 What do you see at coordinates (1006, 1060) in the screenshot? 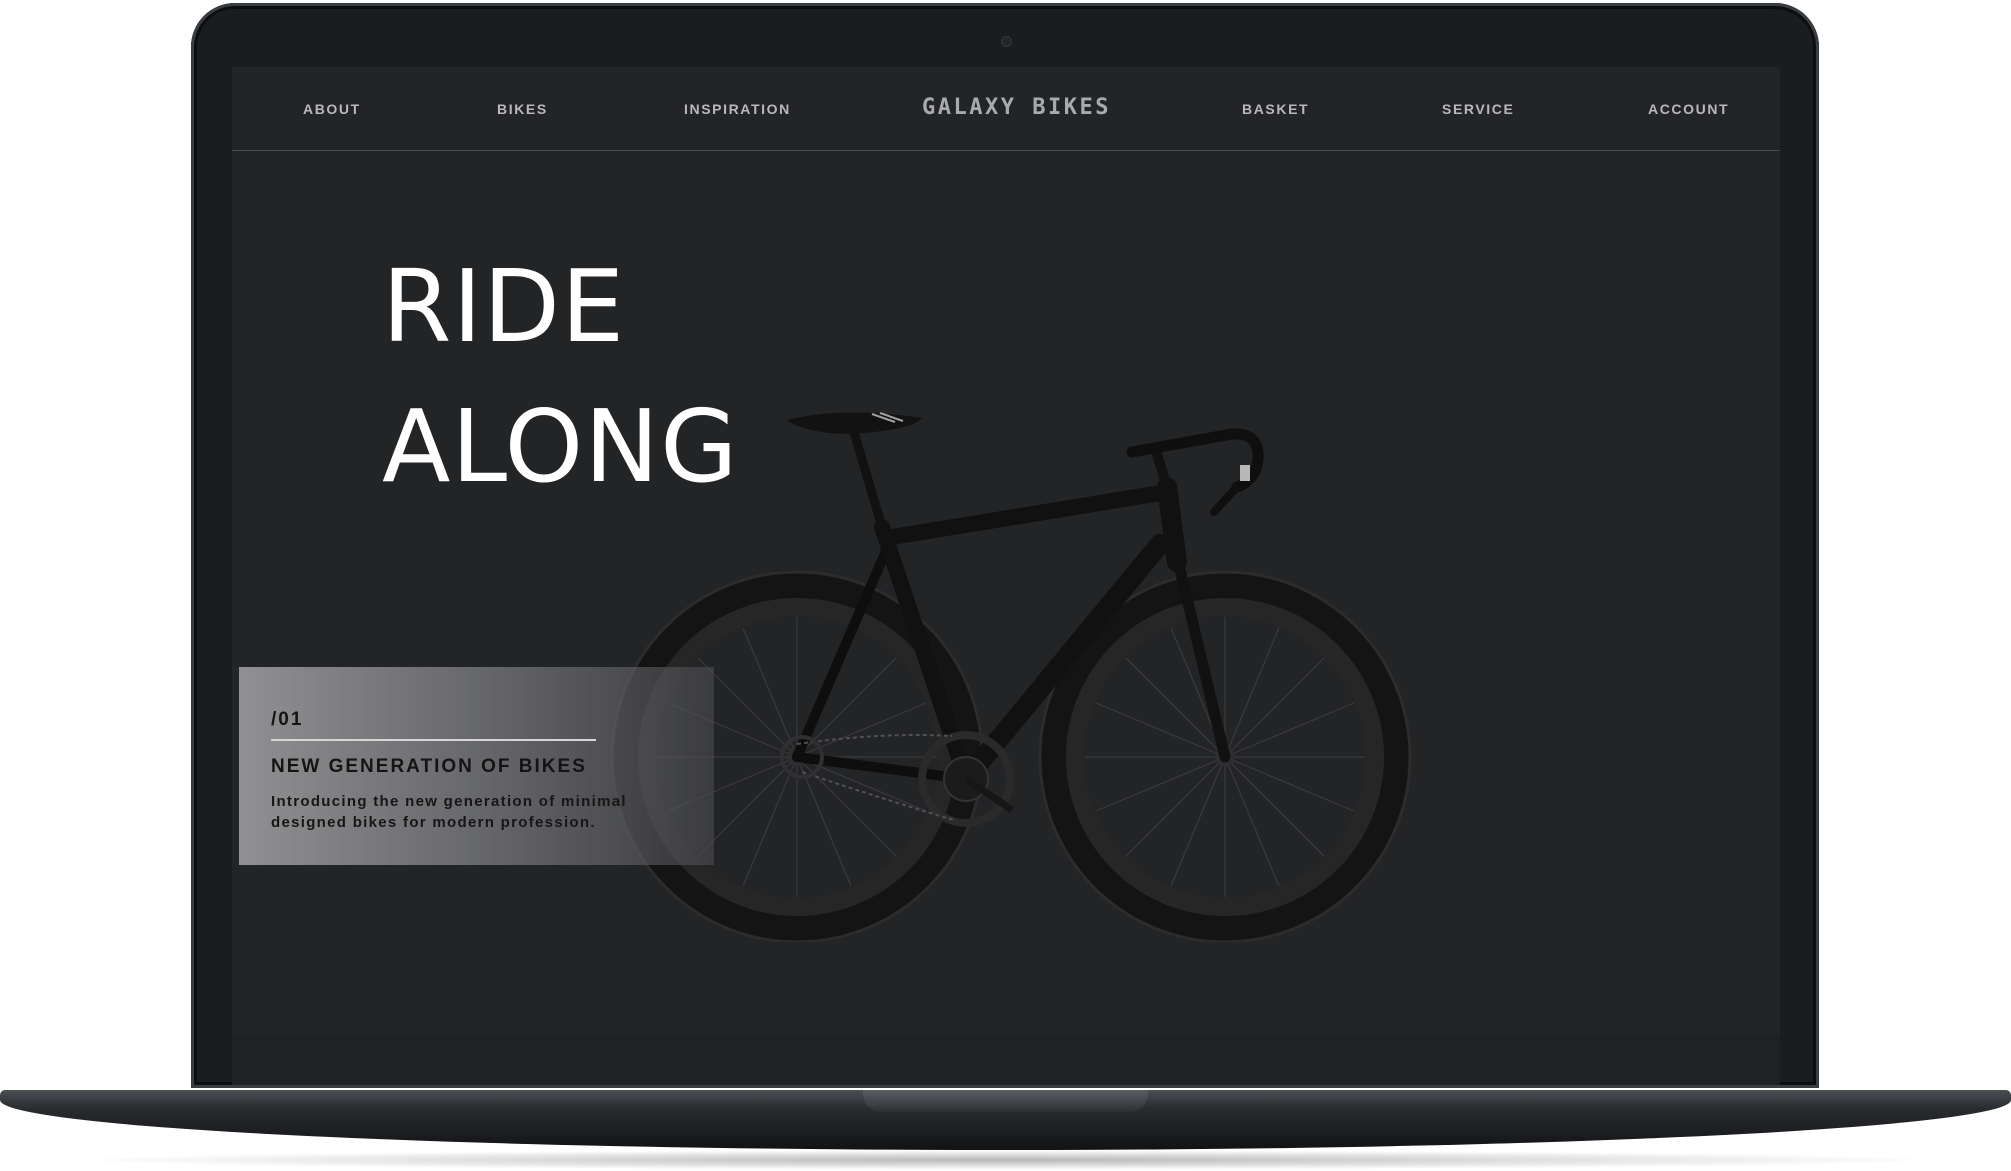
I see `laptop-chin` at bounding box center [1006, 1060].